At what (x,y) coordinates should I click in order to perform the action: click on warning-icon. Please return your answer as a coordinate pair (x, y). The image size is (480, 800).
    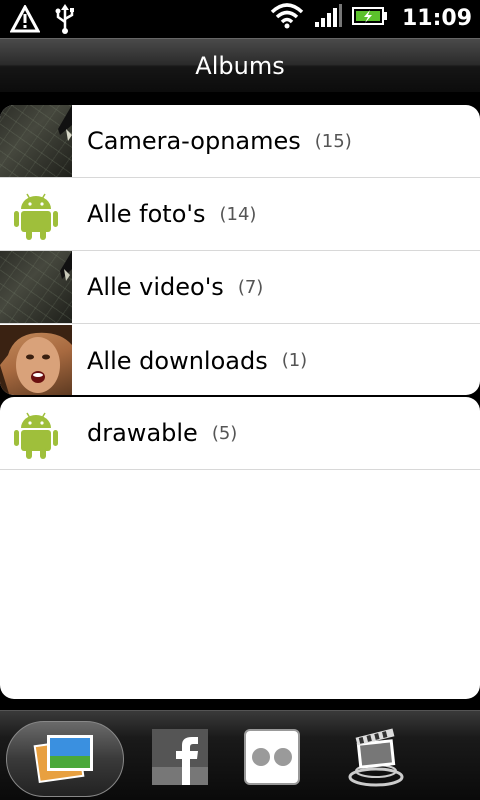
    Looking at the image, I should click on (25, 20).